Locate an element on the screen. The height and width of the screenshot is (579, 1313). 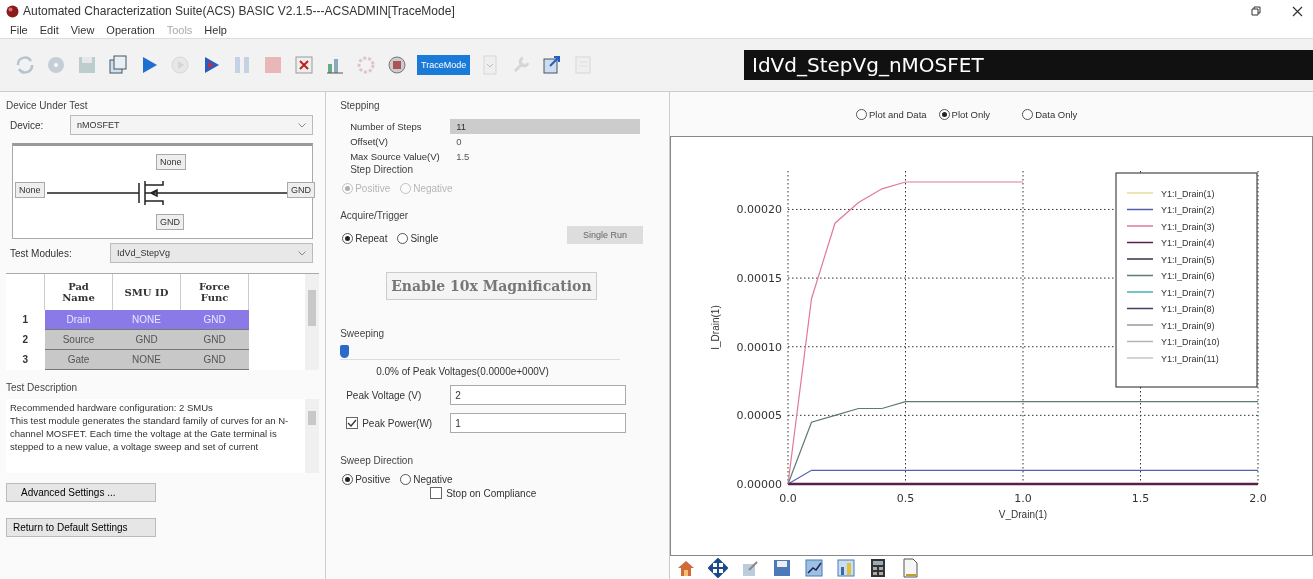
legend-label: Y1:I_Drain(2) is located at coordinates (1188, 210).